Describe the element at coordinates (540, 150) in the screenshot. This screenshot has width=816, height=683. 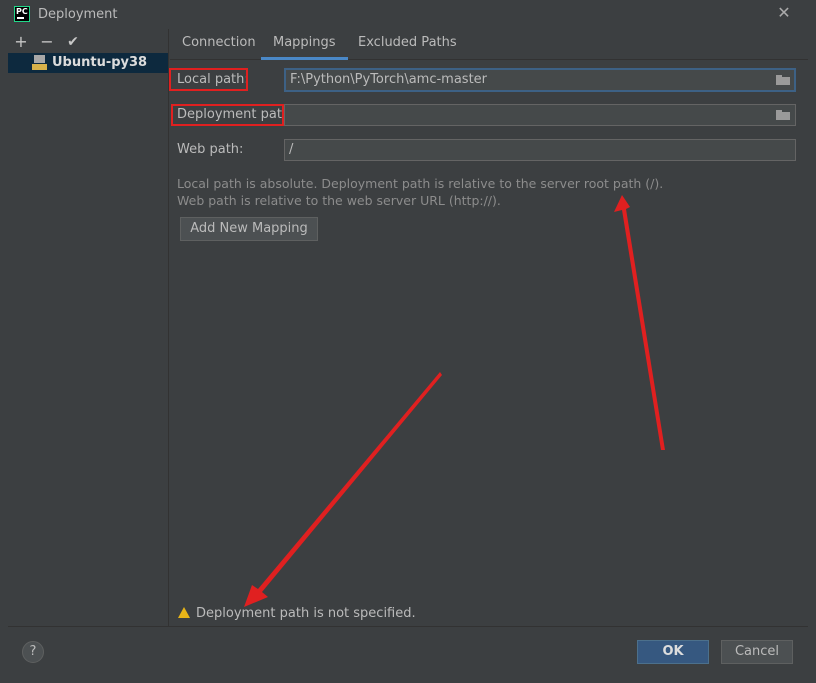
I see `web-path-field: /` at that location.